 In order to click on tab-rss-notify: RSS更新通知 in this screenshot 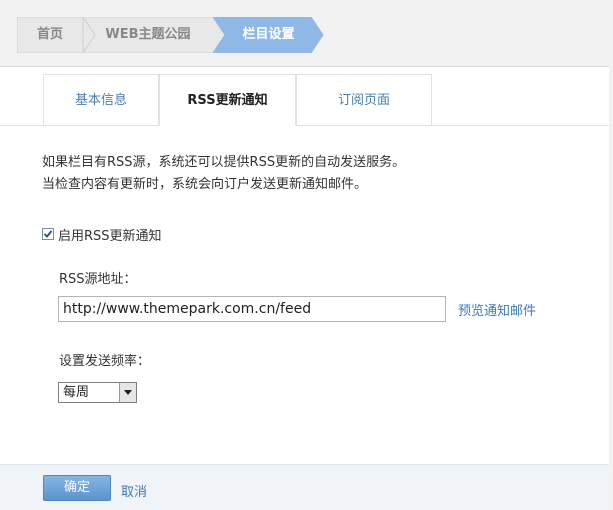, I will do `click(227, 100)`.